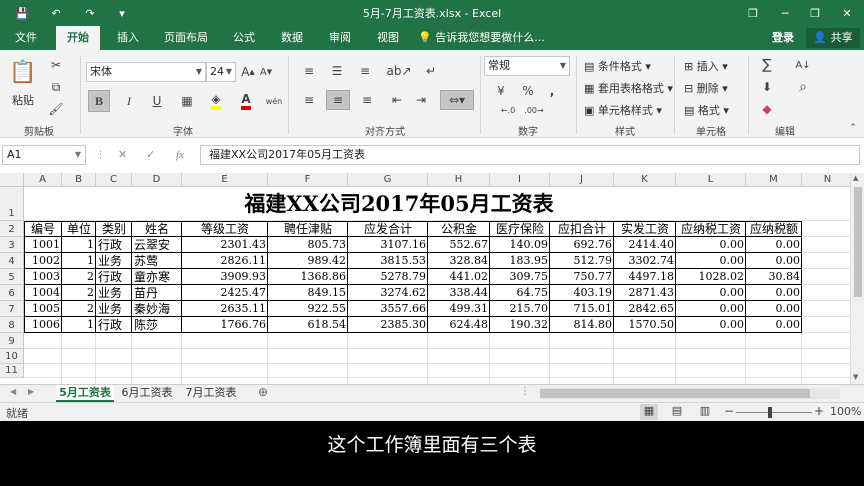 The image size is (864, 486). Describe the element at coordinates (520, 180) in the screenshot. I see `column-header: I` at that location.